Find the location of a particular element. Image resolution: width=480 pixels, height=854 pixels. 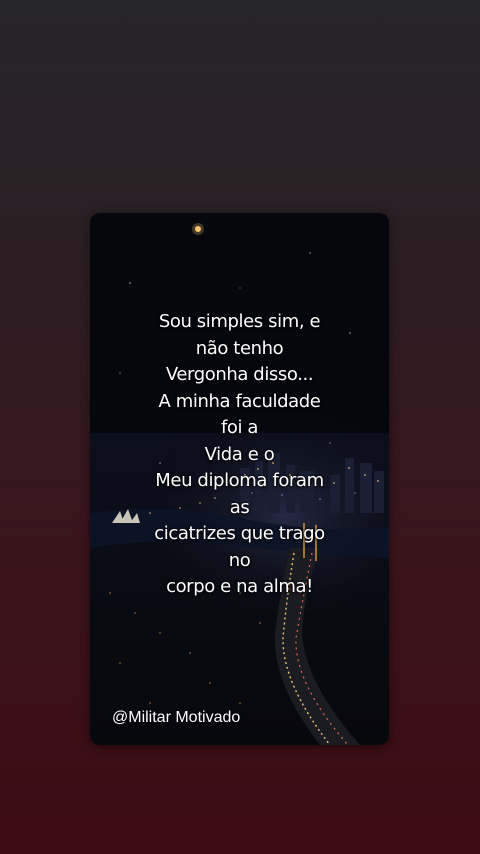

quote-line: Vida e o is located at coordinates (239, 454).